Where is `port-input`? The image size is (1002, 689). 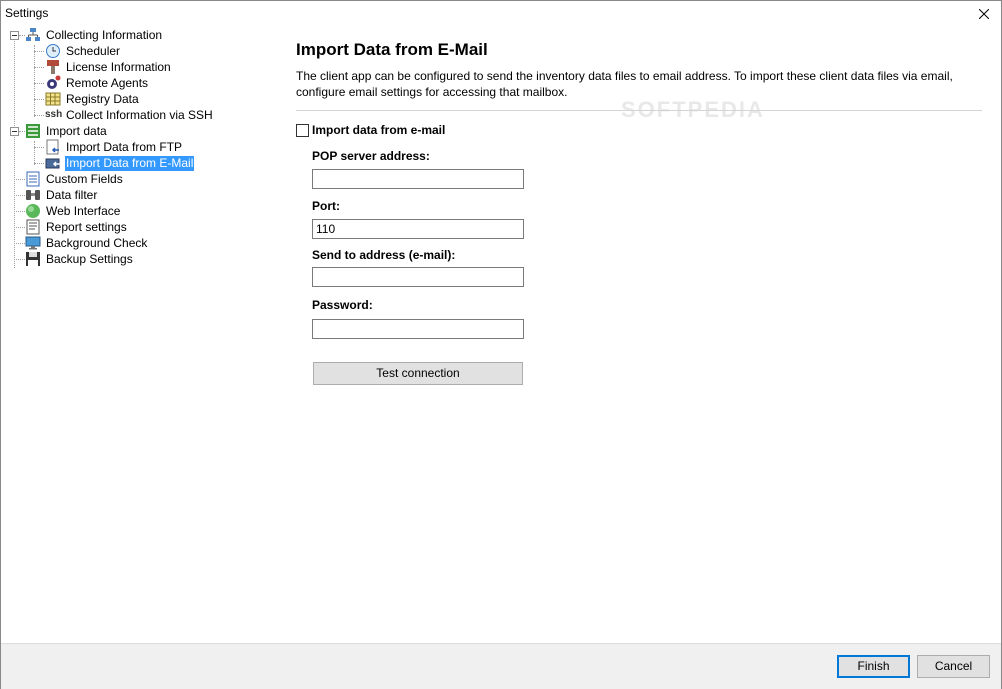 port-input is located at coordinates (418, 229).